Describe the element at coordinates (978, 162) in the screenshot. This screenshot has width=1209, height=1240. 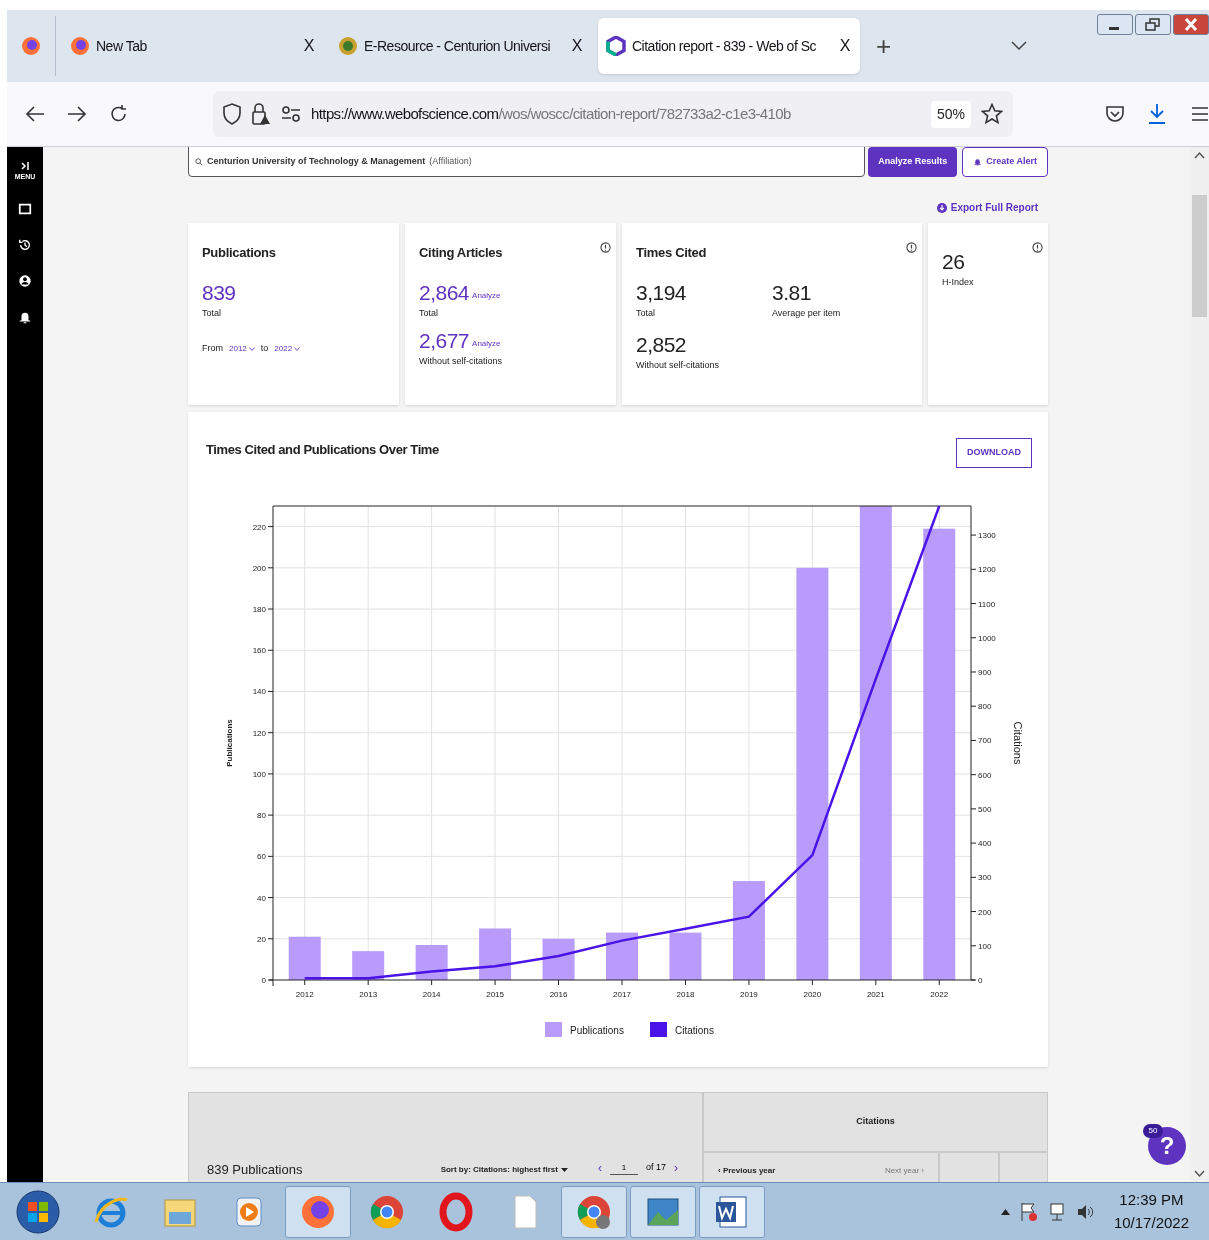
I see `bell-icon` at that location.